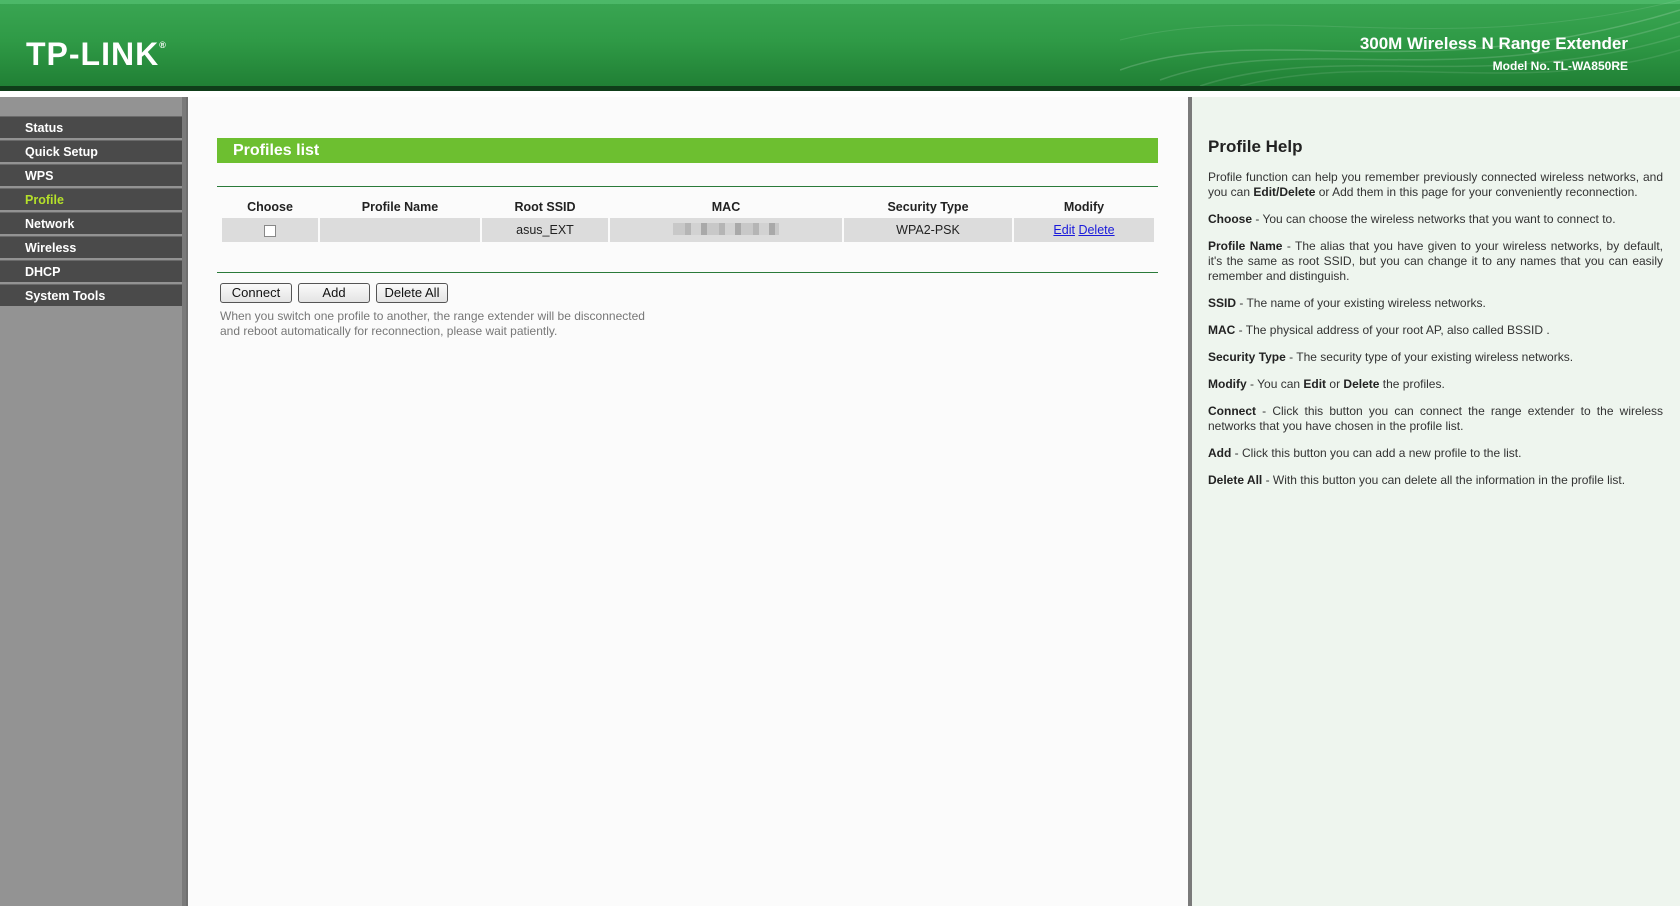 The image size is (1680, 906). Describe the element at coordinates (334, 293) in the screenshot. I see `add-button: Add` at that location.